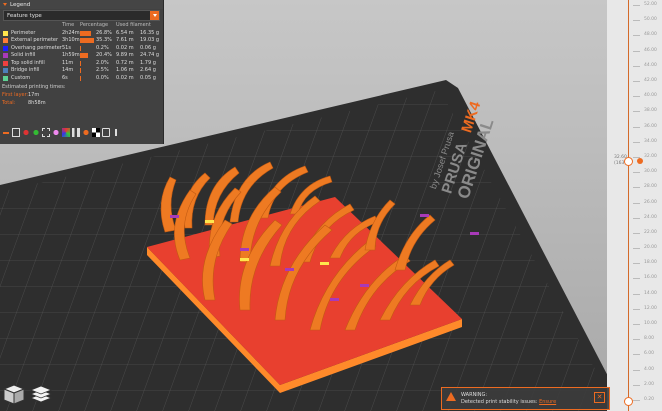  What do you see at coordinates (102, 47) in the screenshot?
I see `row-percentage: 0.2%` at bounding box center [102, 47].